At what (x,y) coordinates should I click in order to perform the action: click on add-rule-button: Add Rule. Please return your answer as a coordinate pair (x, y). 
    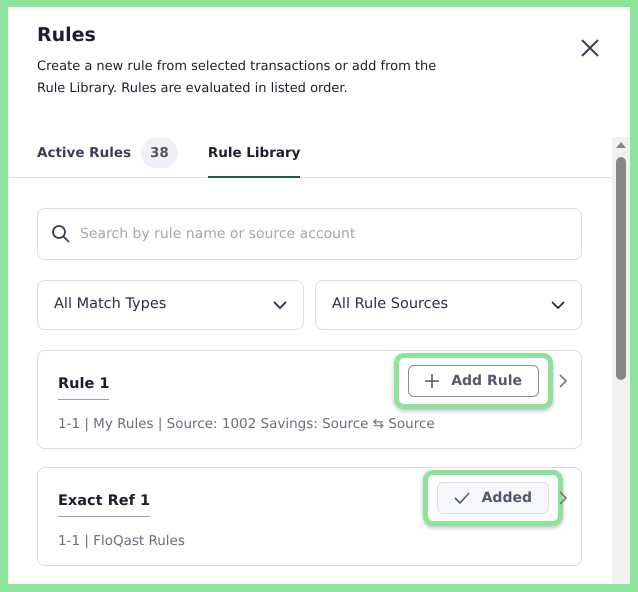
    Looking at the image, I should click on (473, 381).